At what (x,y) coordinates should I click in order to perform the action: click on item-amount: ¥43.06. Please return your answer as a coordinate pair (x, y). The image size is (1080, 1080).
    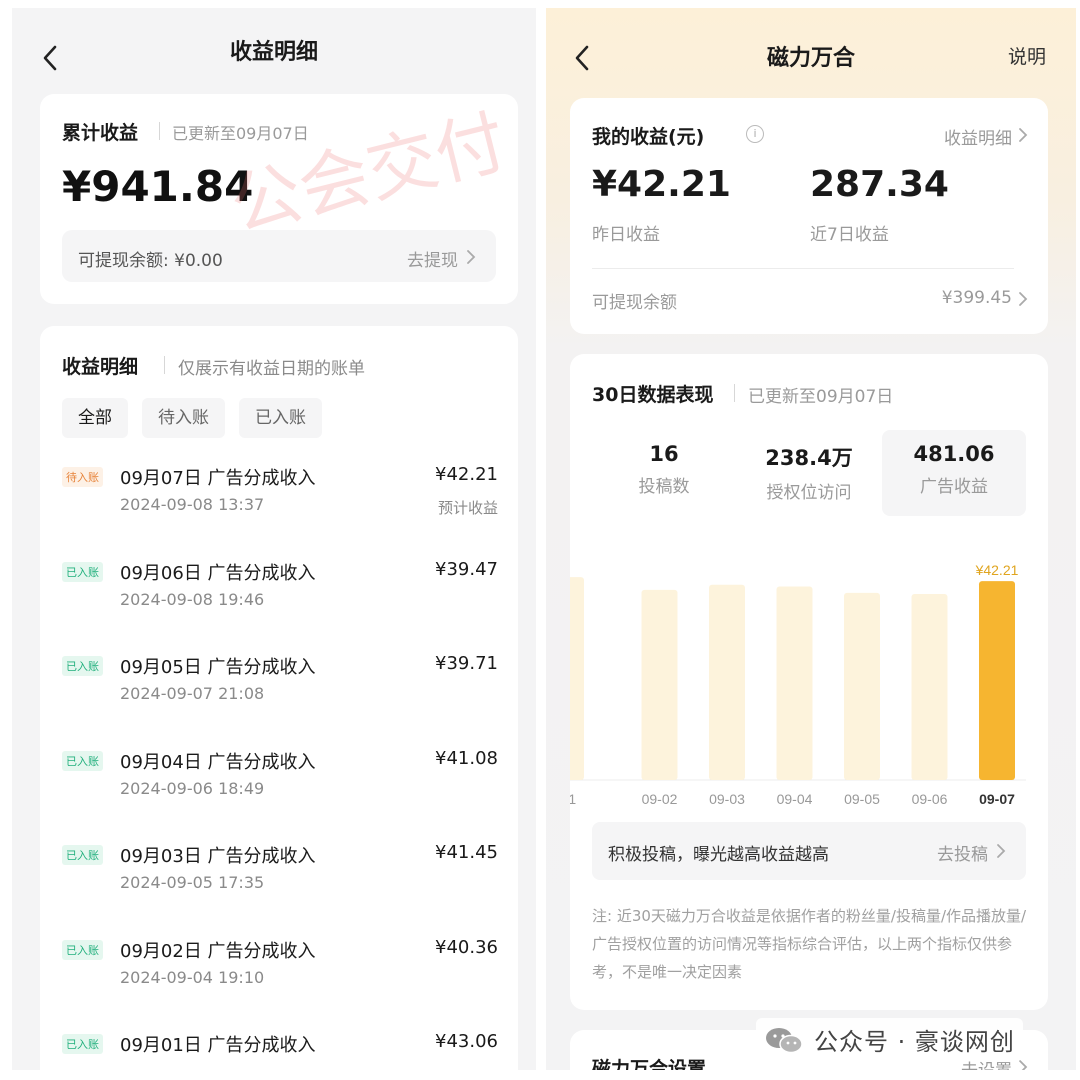
    Looking at the image, I should click on (466, 1041).